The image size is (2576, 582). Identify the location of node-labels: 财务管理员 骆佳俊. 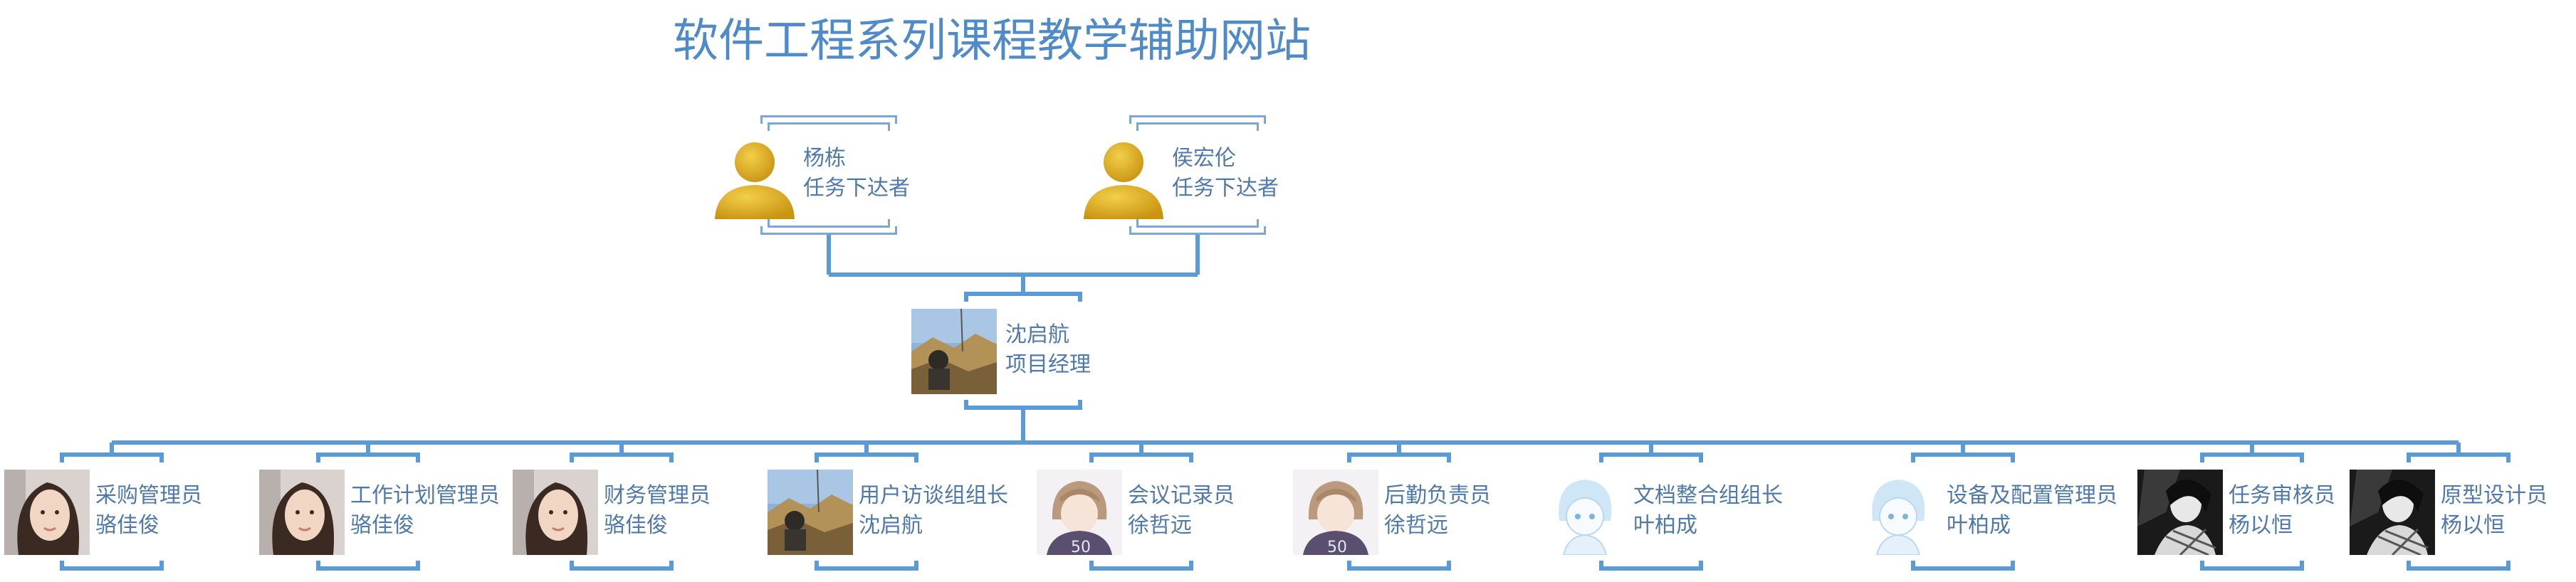
(657, 511).